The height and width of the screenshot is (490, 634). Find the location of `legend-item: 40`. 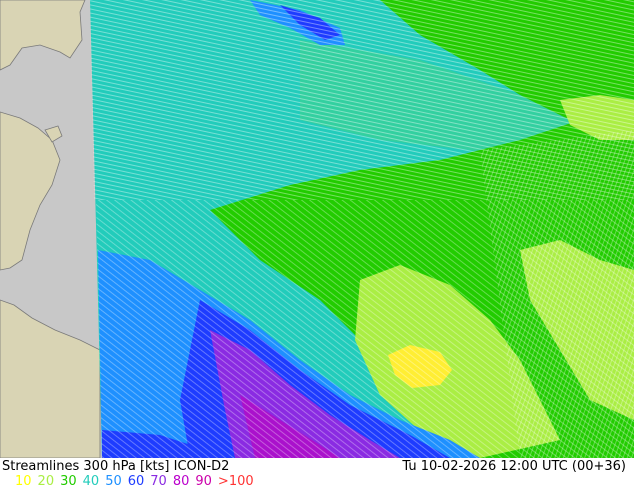

legend-item: 40 is located at coordinates (91, 481).